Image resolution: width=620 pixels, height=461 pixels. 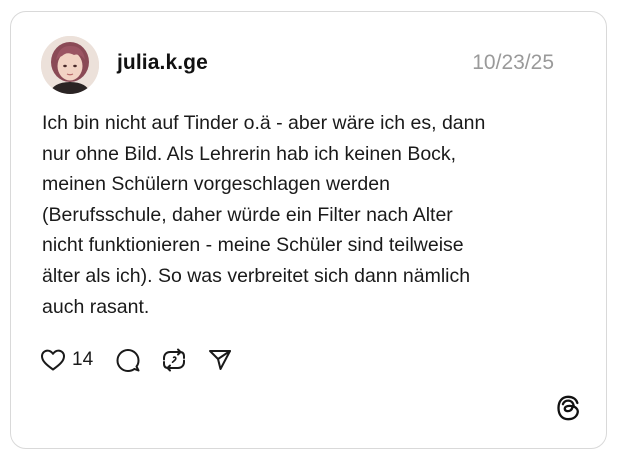 What do you see at coordinates (96, 306) in the screenshot?
I see `post-text-line: auch rasant.` at bounding box center [96, 306].